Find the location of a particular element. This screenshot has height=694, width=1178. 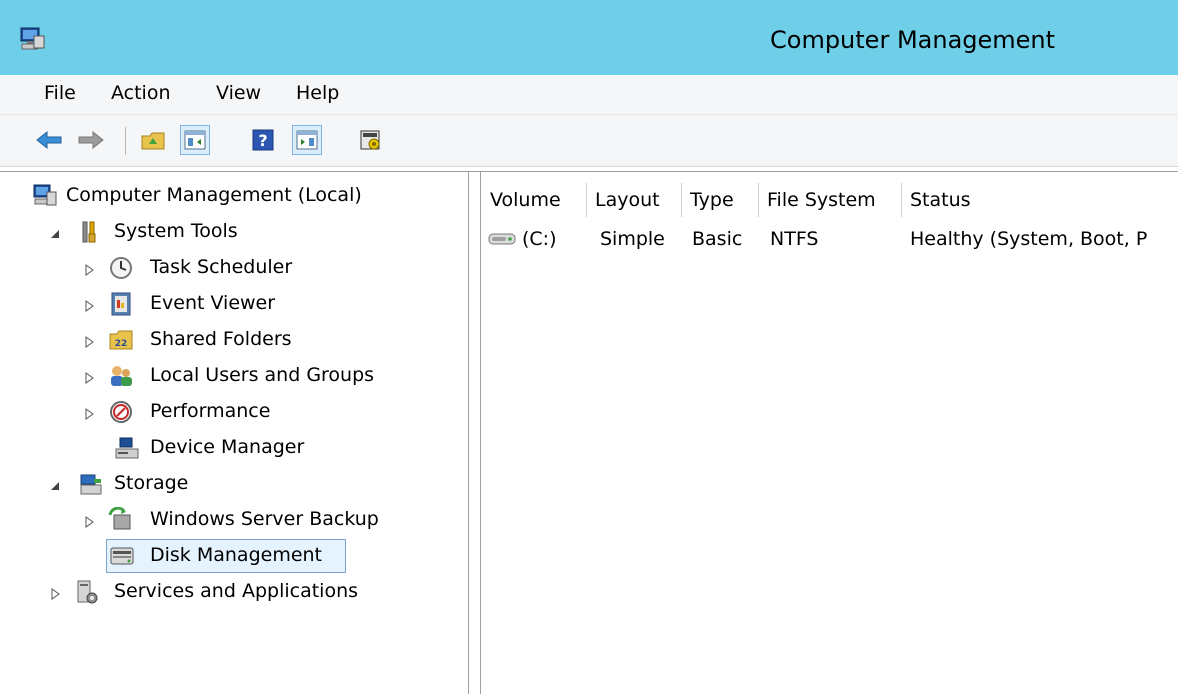

menu-file: File is located at coordinates (60, 93).